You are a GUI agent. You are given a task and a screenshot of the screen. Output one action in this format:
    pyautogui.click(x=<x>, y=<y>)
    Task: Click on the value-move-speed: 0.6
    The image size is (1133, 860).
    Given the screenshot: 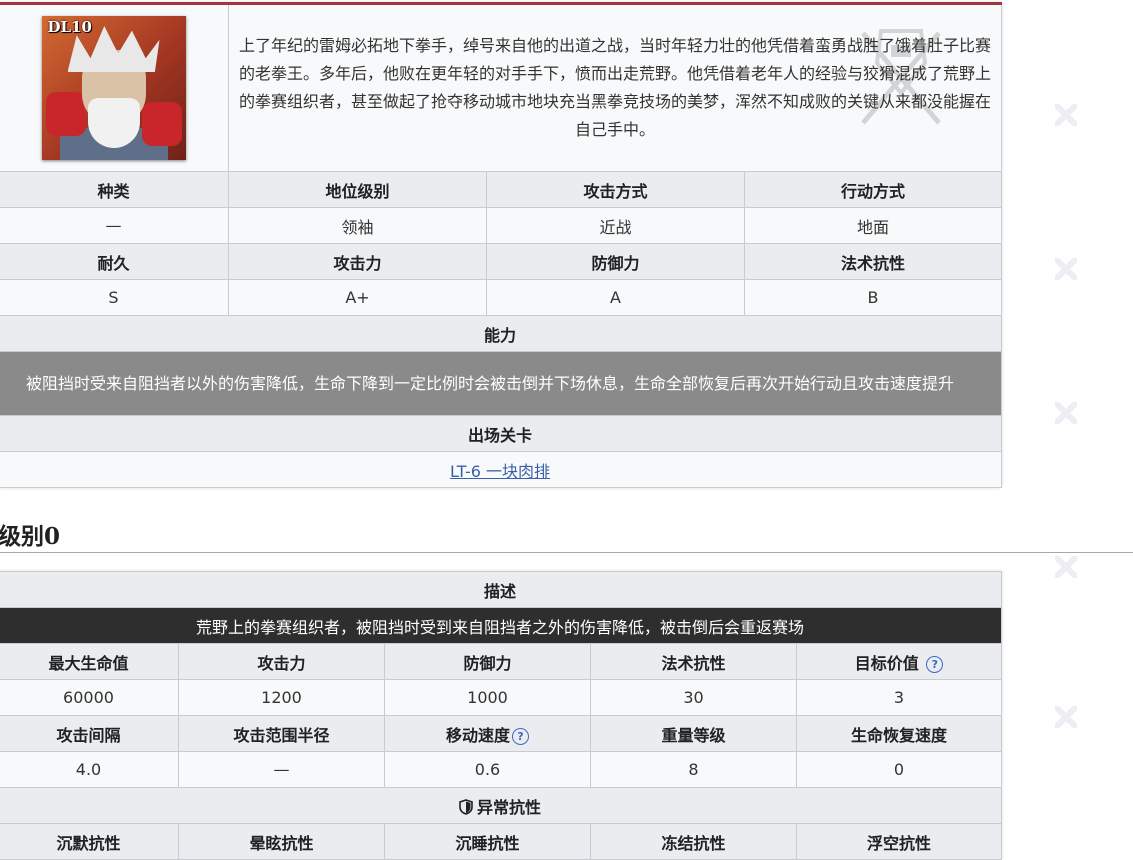 What is the action you would take?
    pyautogui.click(x=487, y=769)
    